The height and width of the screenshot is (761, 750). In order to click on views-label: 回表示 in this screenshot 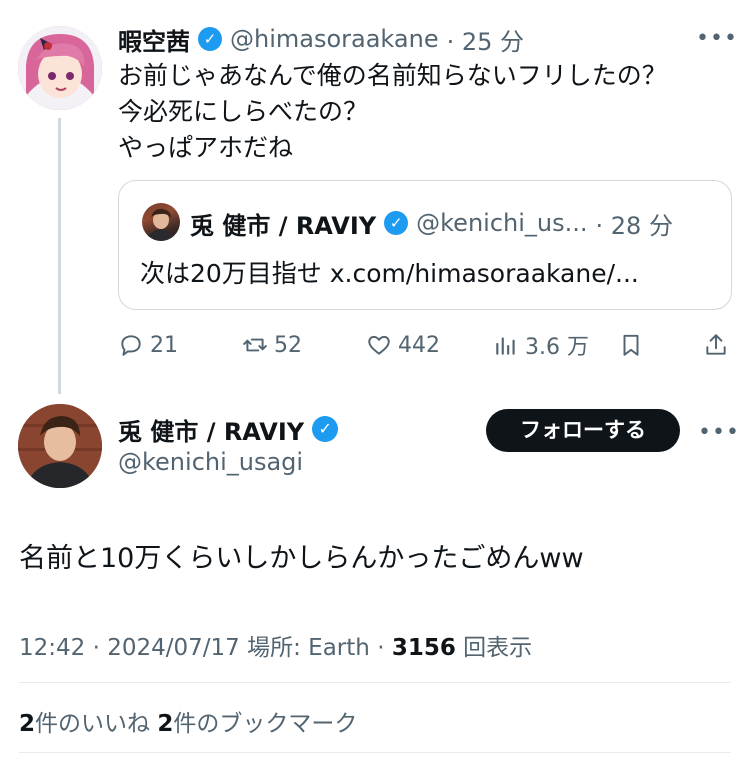, I will do `click(498, 648)`.